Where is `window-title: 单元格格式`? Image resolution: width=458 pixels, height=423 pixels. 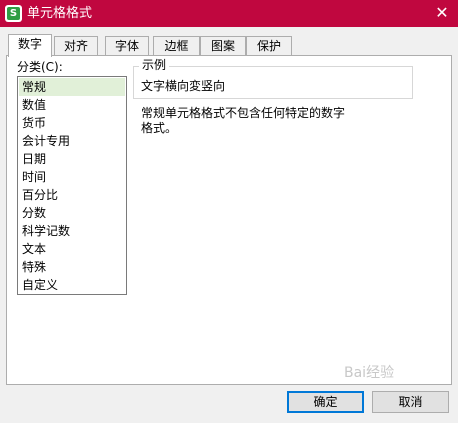 window-title: 单元格格式 is located at coordinates (60, 13).